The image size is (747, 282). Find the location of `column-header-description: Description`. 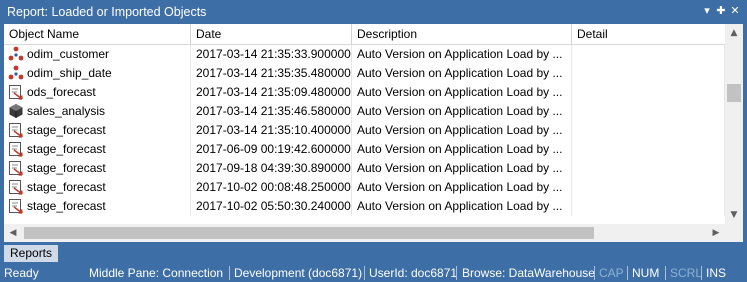

column-header-description: Description is located at coordinates (462, 34).